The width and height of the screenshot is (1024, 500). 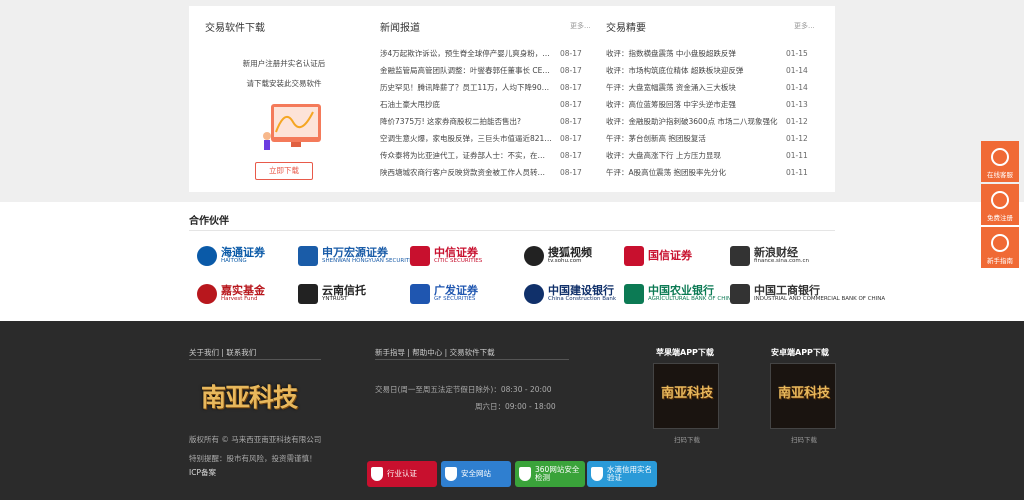 What do you see at coordinates (687, 440) in the screenshot?
I see `ios-scan-caption: 扫码下载` at bounding box center [687, 440].